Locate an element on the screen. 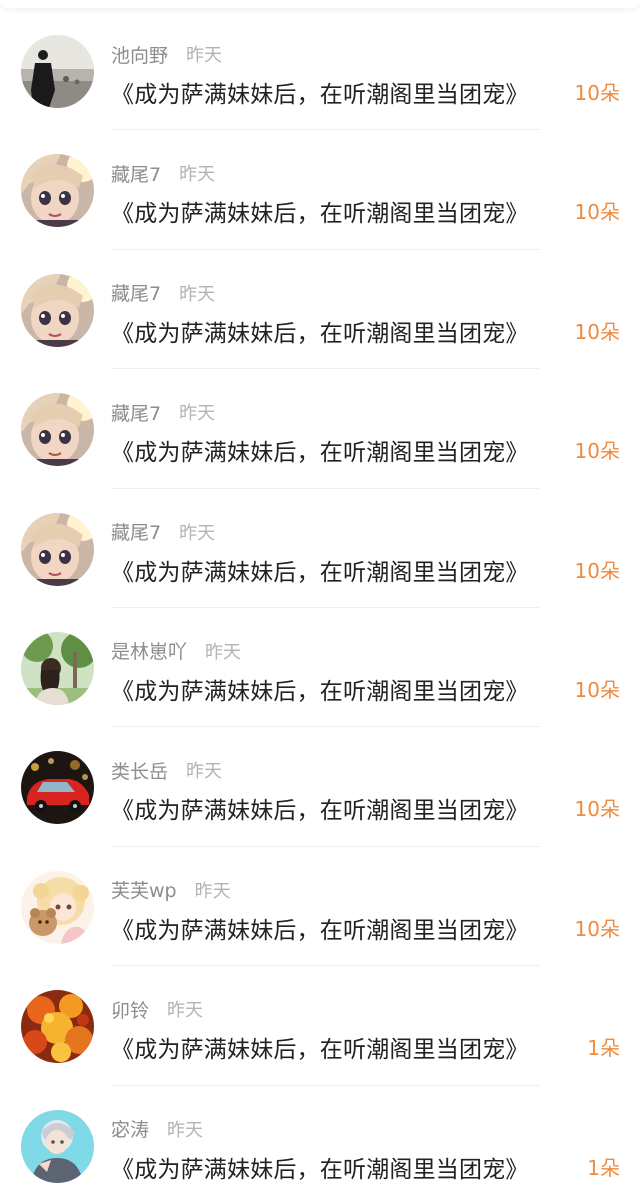 This screenshot has height=1195, width=640. username: 卯铃 is located at coordinates (130, 1009).